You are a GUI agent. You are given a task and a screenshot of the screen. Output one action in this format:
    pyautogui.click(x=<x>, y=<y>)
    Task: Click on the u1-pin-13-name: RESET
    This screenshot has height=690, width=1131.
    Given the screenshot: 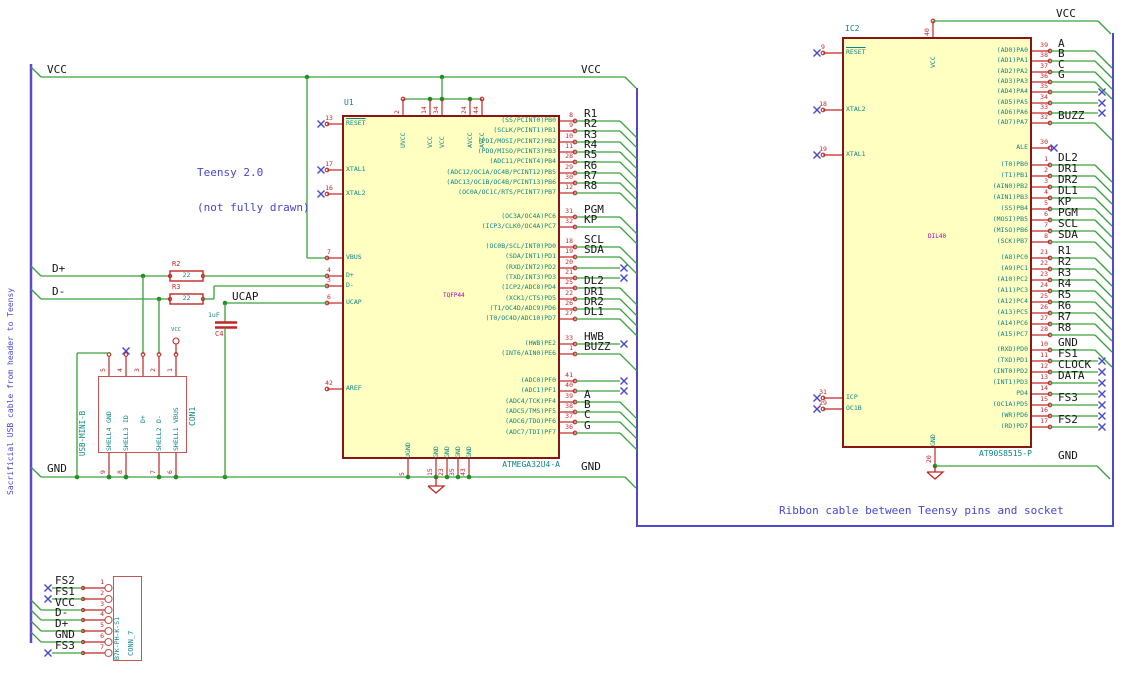 What is the action you would take?
    pyautogui.click(x=356, y=123)
    